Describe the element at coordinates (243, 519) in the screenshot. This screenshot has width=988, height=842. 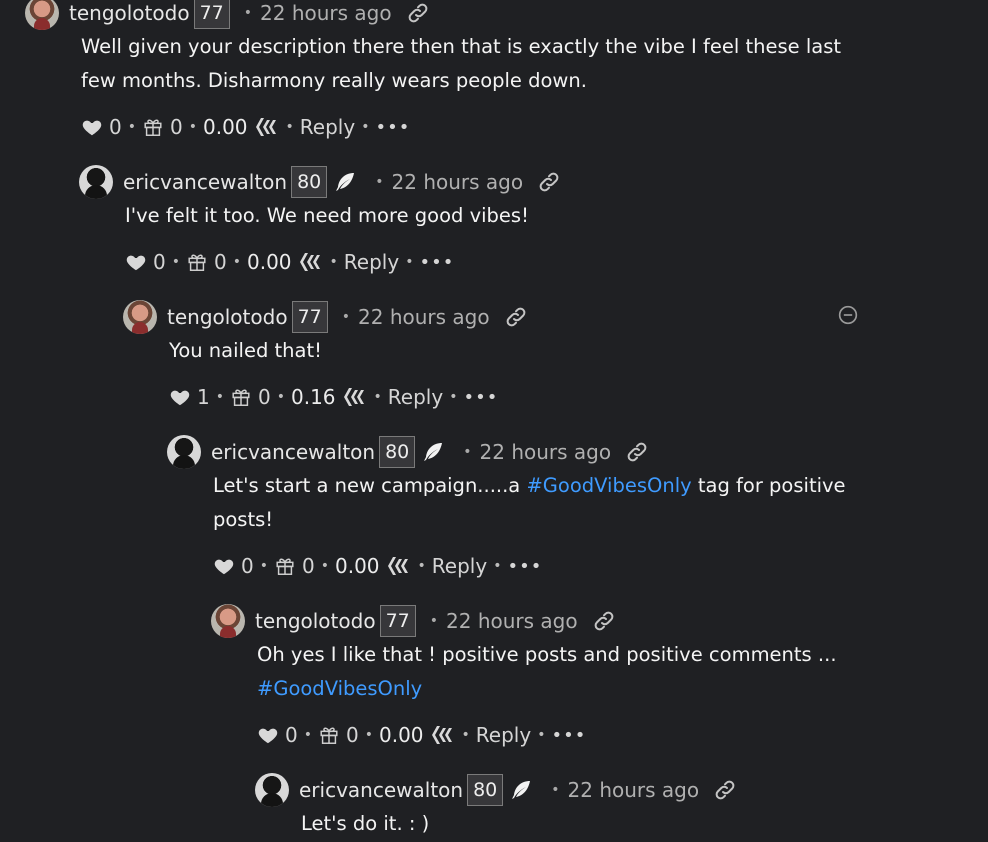
I see `comment-text: posts!` at that location.